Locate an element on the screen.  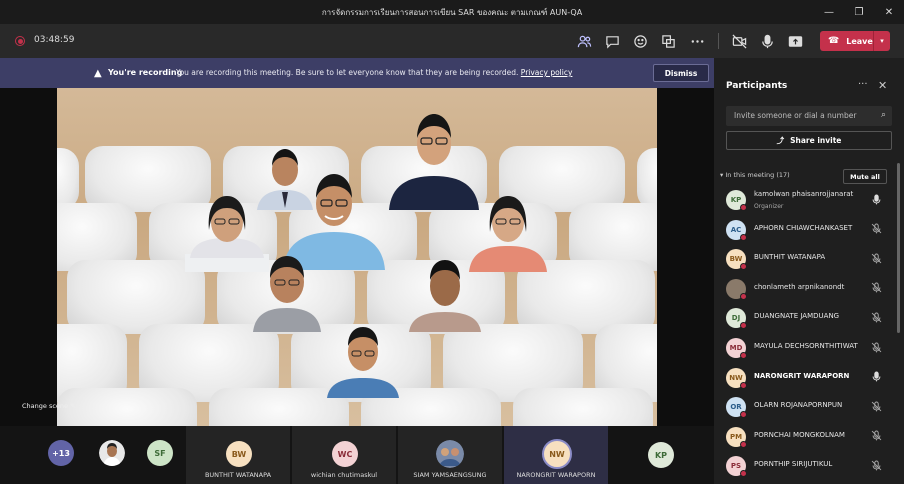
dismiss-button: Dismiss is located at coordinates (681, 73).